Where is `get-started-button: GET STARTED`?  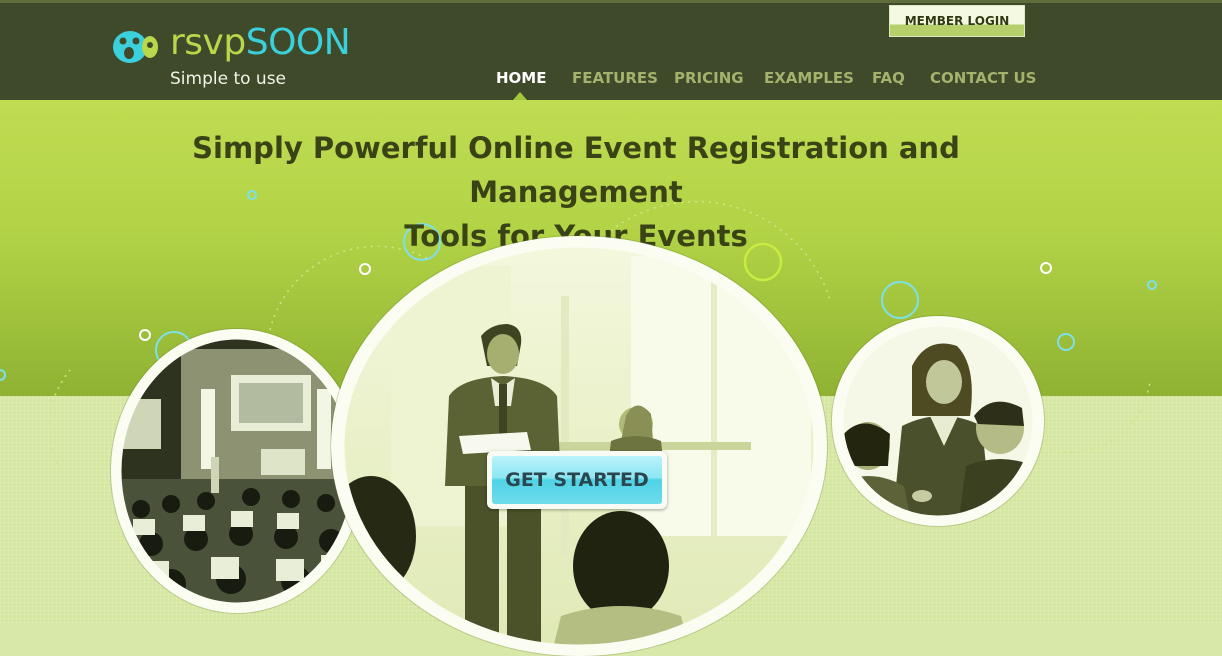
get-started-button: GET STARTED is located at coordinates (577, 480).